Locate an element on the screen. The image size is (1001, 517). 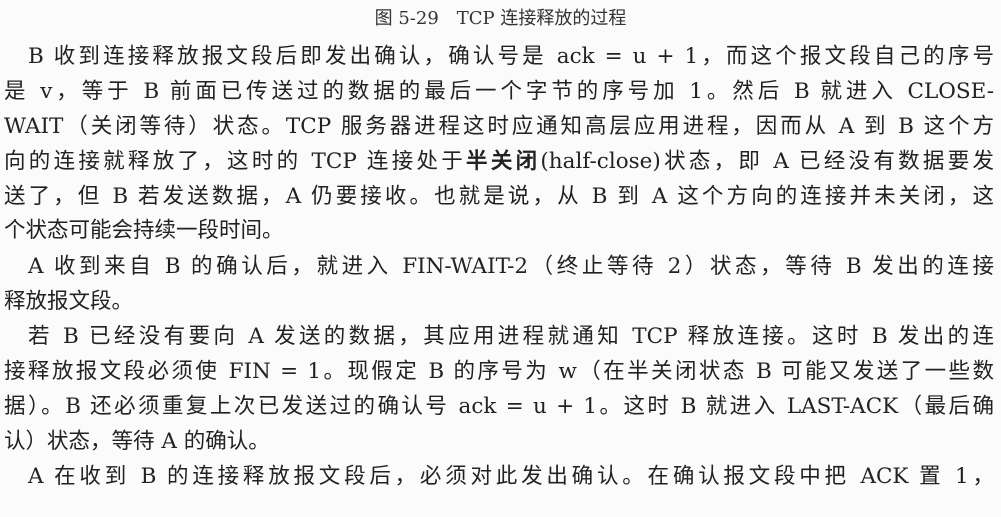
text-span: 向的连接就释放了，这时的 TCP 连接处于 is located at coordinates (235, 161).